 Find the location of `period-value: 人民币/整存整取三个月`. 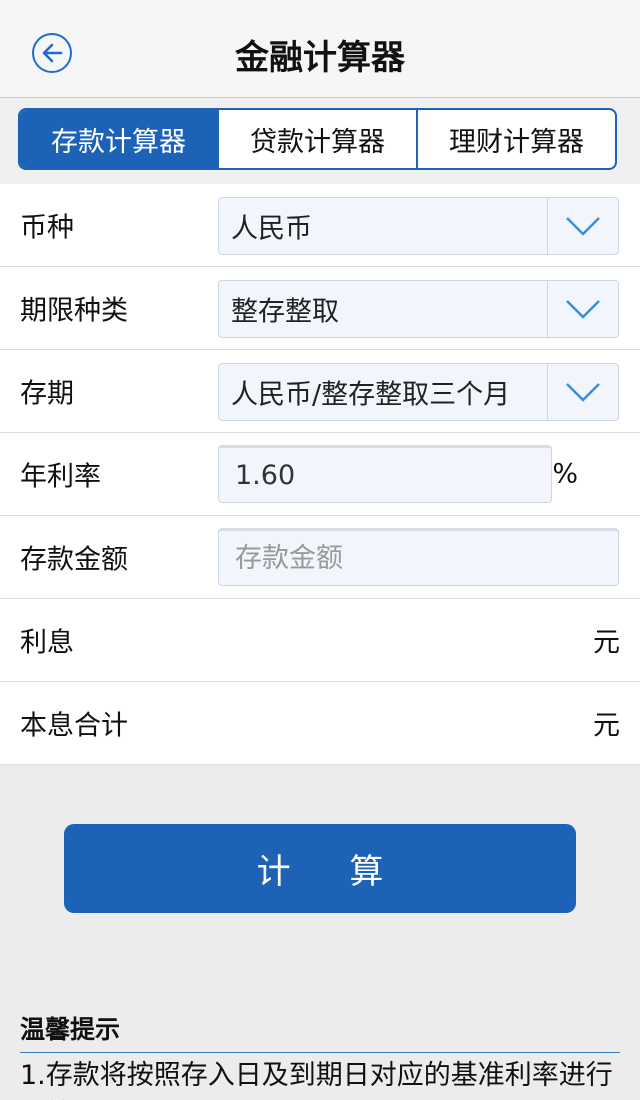

period-value: 人民币/整存整取三个月 is located at coordinates (371, 395).